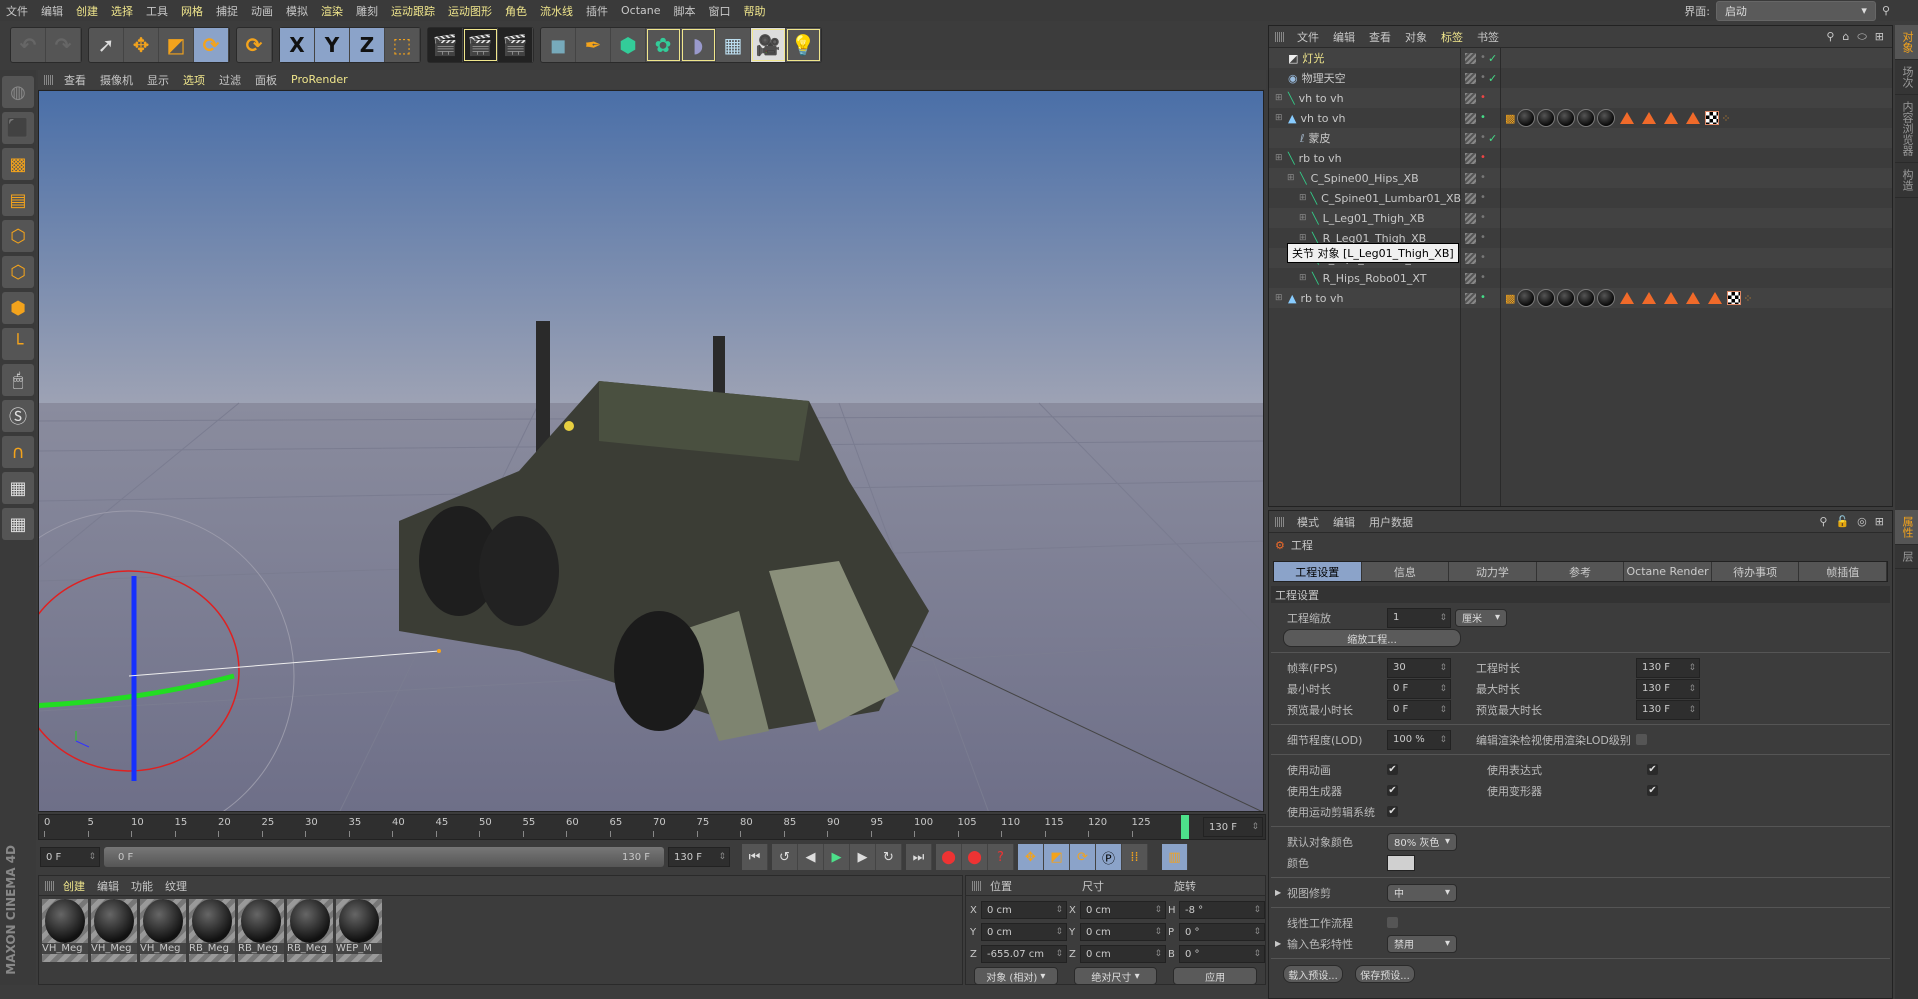 Image resolution: width=1918 pixels, height=999 pixels. Describe the element at coordinates (1175, 857) in the screenshot. I see `timeline-window-icon: ▥` at that location.